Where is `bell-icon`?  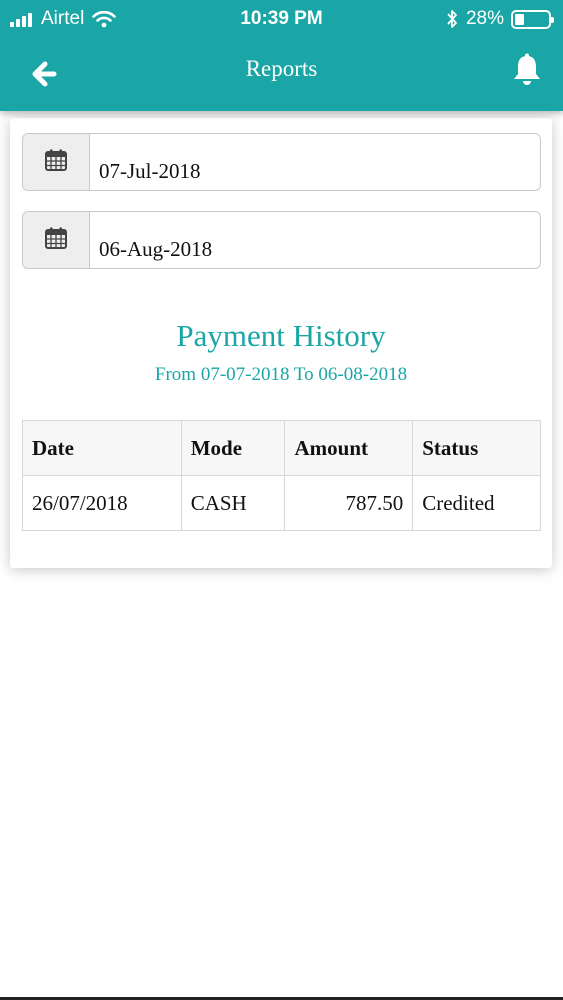 bell-icon is located at coordinates (527, 69).